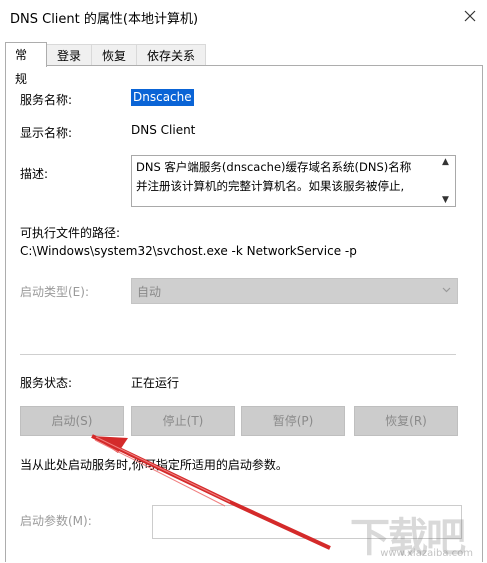 This screenshot has height=563, width=487. Describe the element at coordinates (445, 162) in the screenshot. I see `scroll-up-icon: ▲` at that location.